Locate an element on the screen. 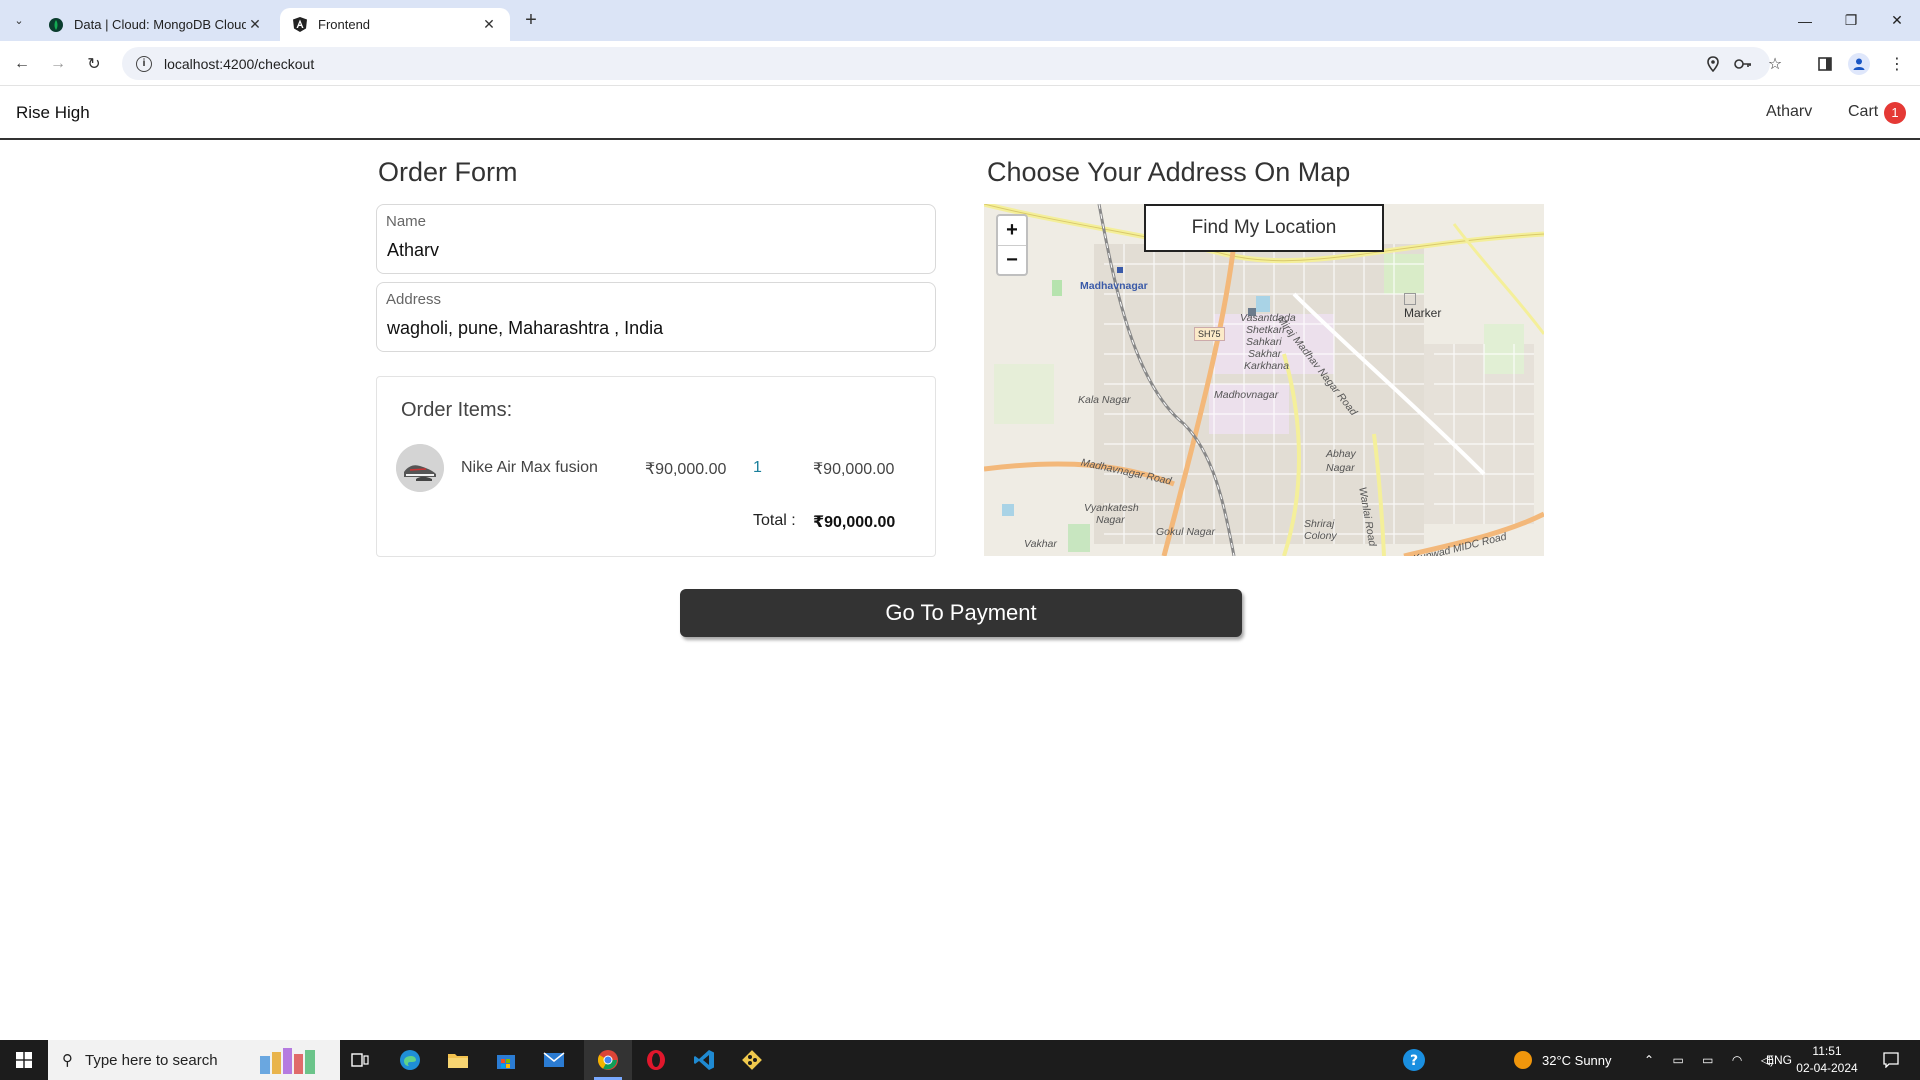 The width and height of the screenshot is (1920, 1080). find-my-location-button: Find My Location is located at coordinates (1264, 228).